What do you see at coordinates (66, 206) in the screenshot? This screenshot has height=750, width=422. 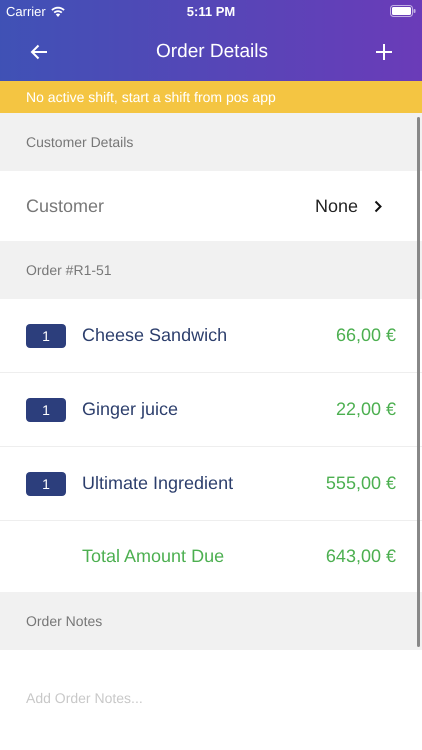 I see `customer-label: Customer` at bounding box center [66, 206].